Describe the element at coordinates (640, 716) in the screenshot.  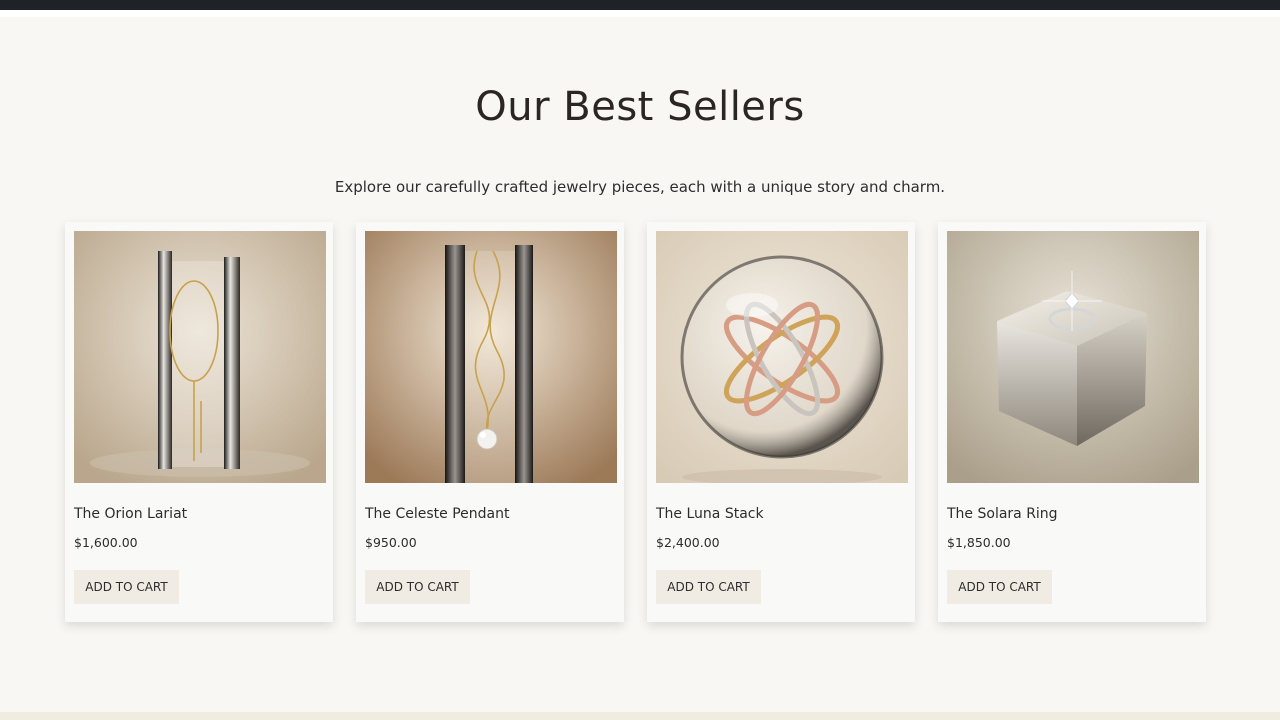
I see `footer-strip` at that location.